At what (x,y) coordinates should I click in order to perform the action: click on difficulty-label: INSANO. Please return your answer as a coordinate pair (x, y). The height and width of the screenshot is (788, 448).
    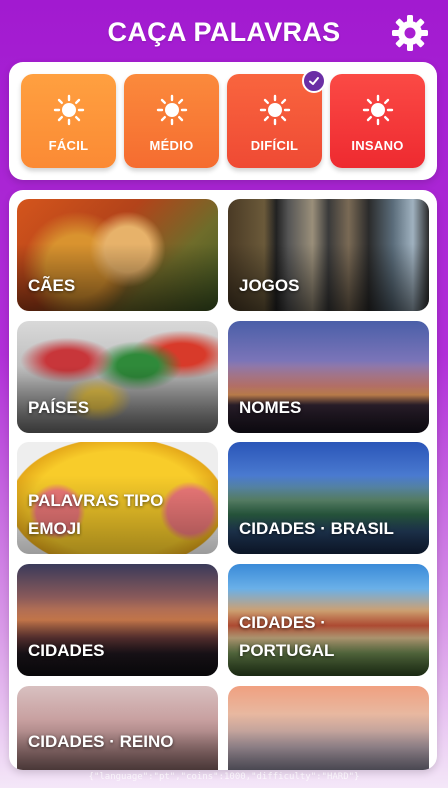
    Looking at the image, I should click on (377, 145).